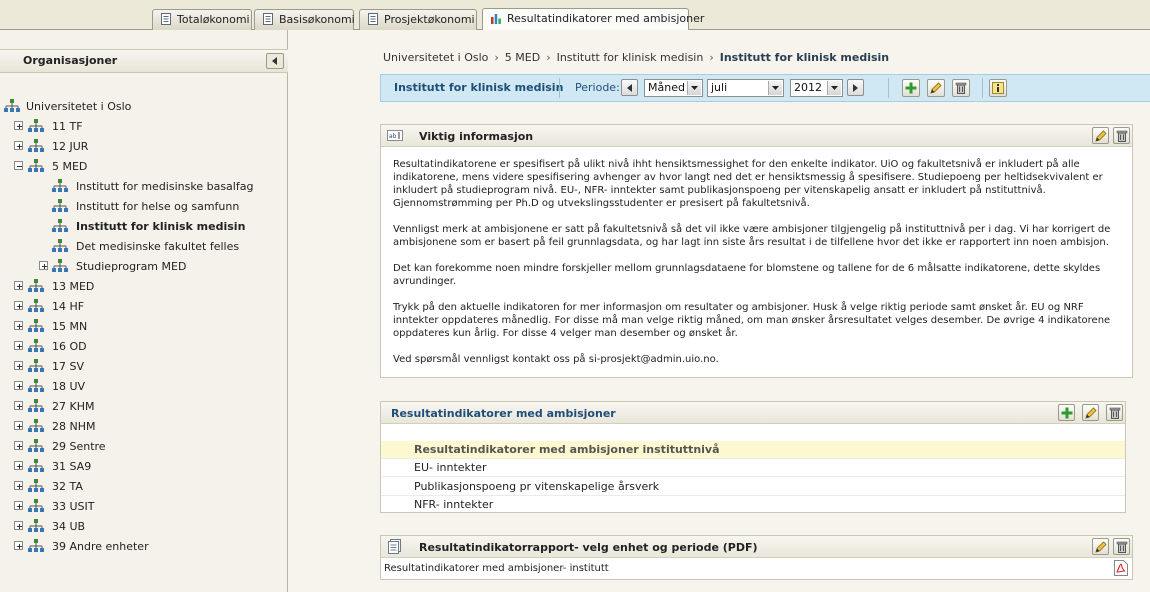 This screenshot has width=1150, height=592. Describe the element at coordinates (79, 446) in the screenshot. I see `tree-node-label: 29 Sentre` at that location.